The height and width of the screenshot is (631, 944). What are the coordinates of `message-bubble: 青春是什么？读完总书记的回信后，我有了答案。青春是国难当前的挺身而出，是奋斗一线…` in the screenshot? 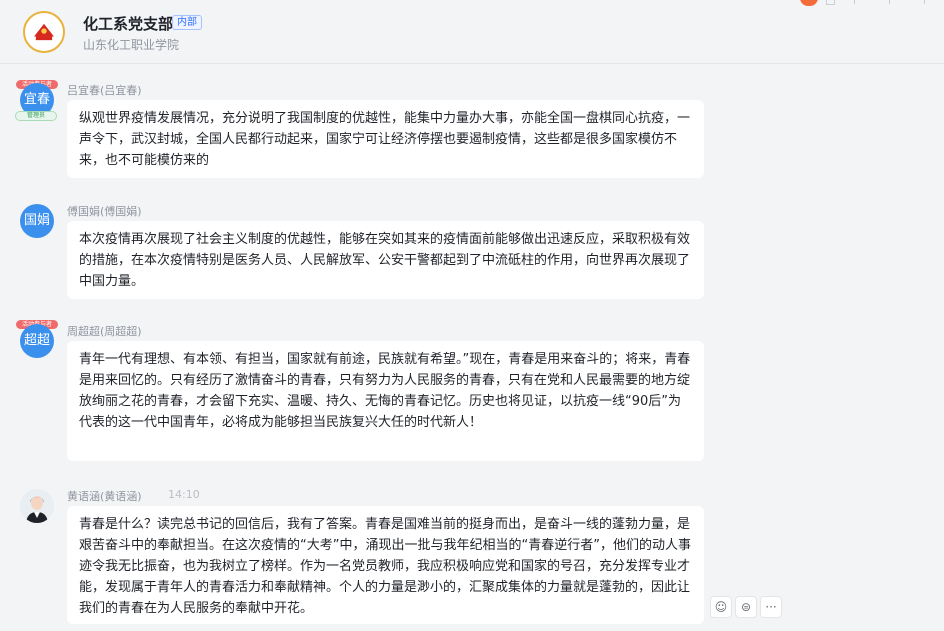 It's located at (385, 565).